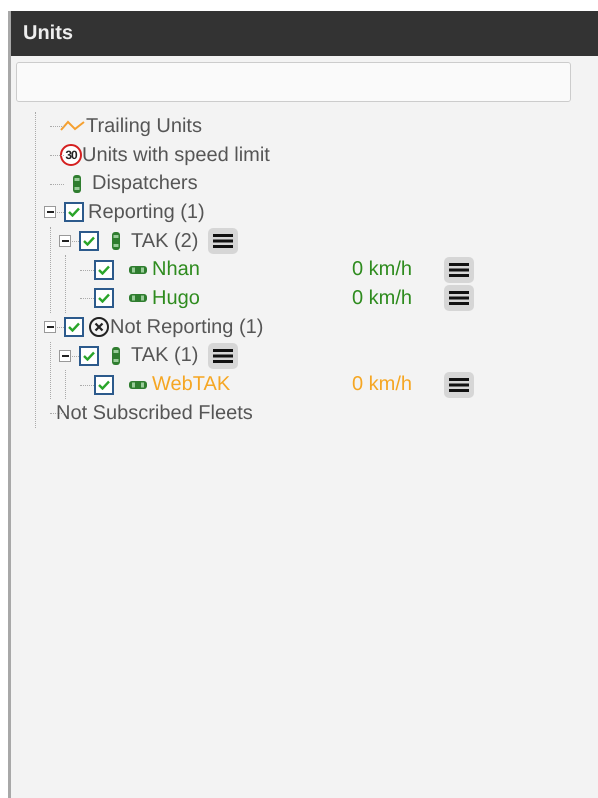 This screenshot has height=798, width=598. What do you see at coordinates (292, 327) in the screenshot?
I see `group-label: Not Reporting (1)` at bounding box center [292, 327].